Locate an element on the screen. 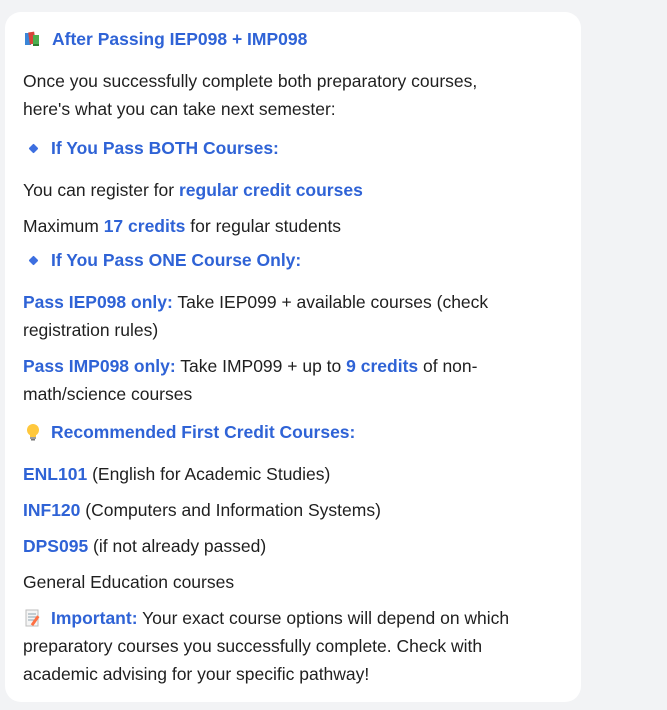 The height and width of the screenshot is (710, 667). books-icon is located at coordinates (33, 39).